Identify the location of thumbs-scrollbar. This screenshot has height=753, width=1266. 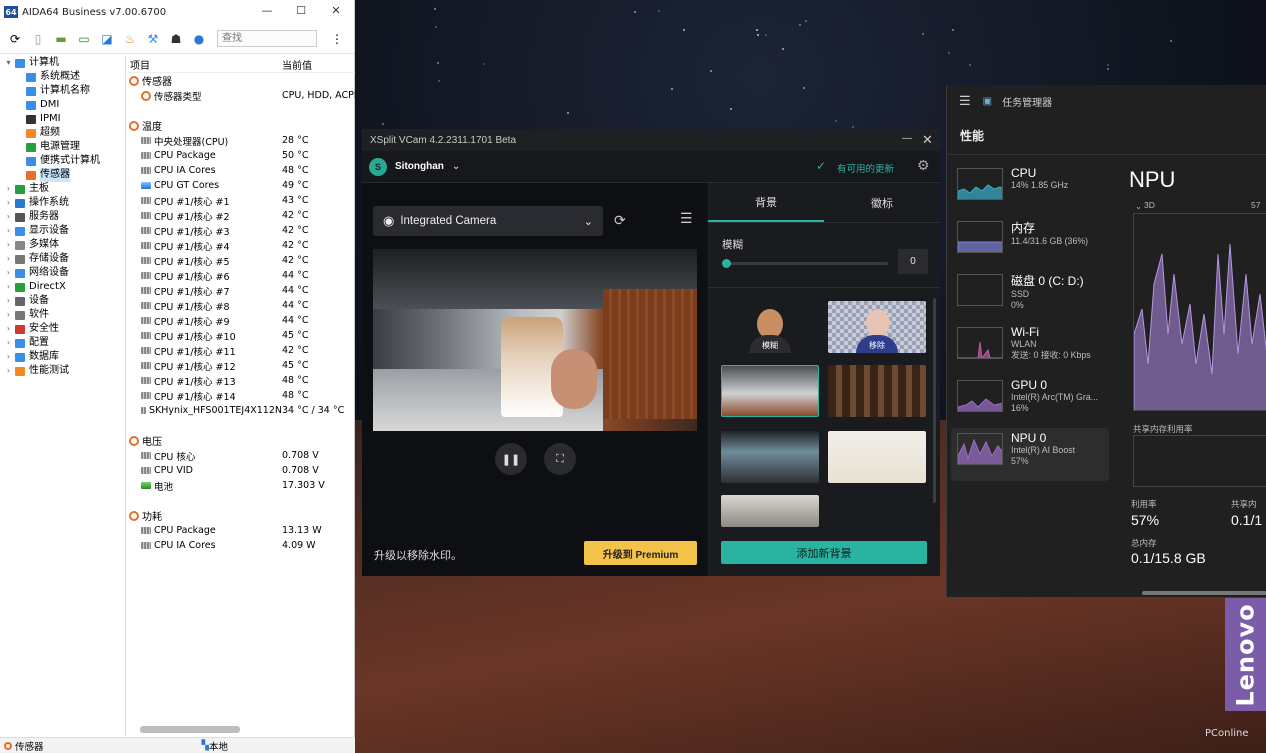
(934, 400).